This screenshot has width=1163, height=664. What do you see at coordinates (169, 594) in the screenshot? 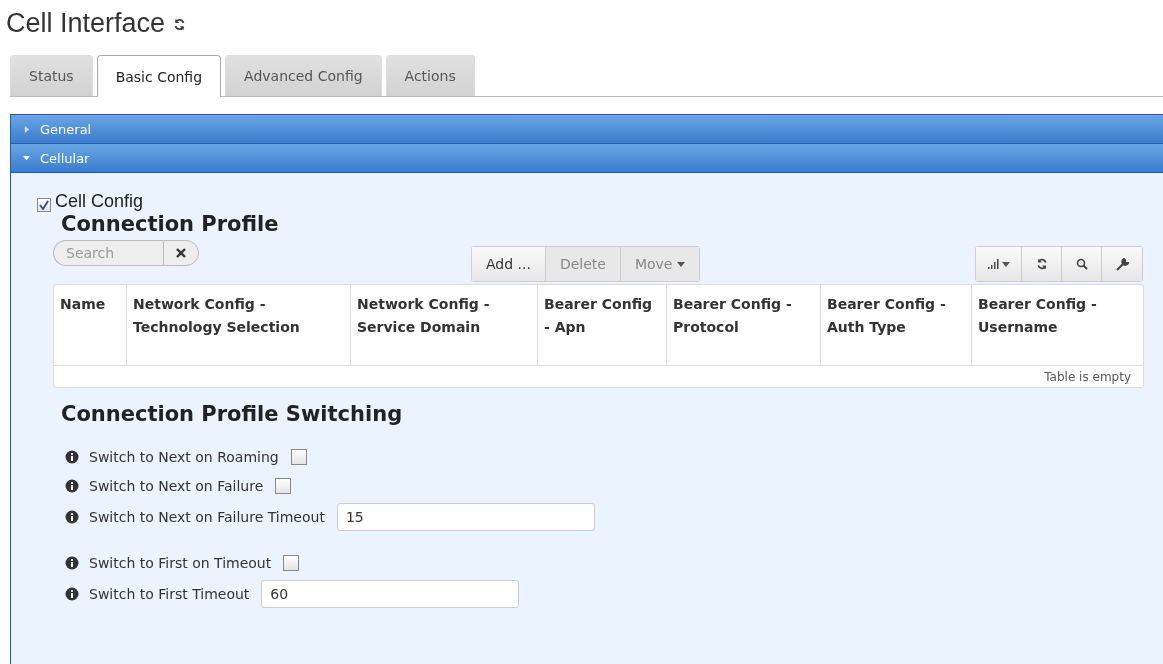
I see `field-label: Switch to First Timeout` at bounding box center [169, 594].